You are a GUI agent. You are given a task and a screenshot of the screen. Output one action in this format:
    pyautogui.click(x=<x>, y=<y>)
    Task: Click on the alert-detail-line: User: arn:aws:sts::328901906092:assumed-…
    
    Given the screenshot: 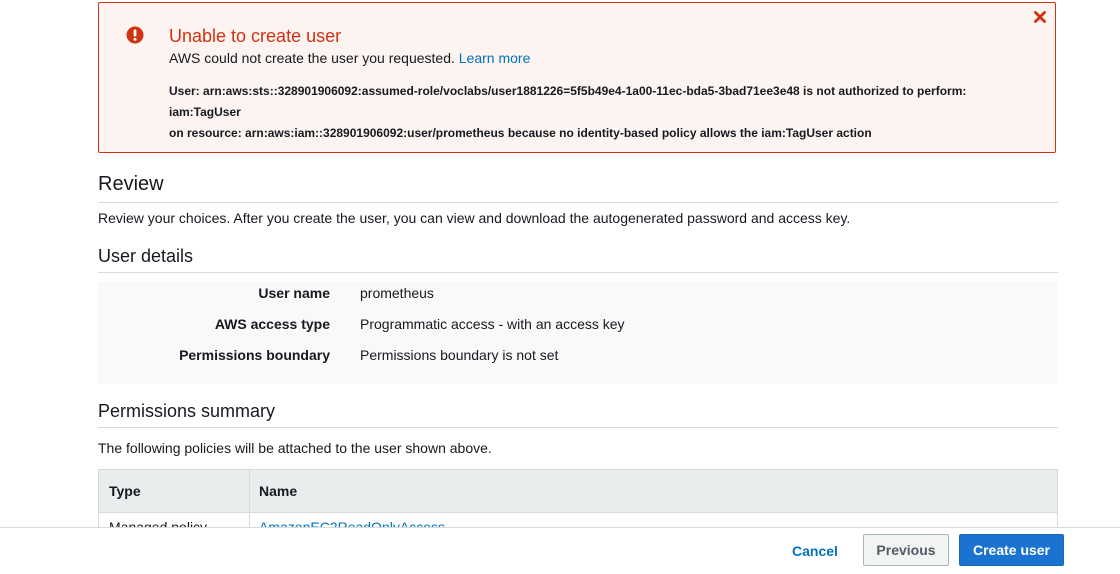 What is the action you would take?
    pyautogui.click(x=568, y=101)
    